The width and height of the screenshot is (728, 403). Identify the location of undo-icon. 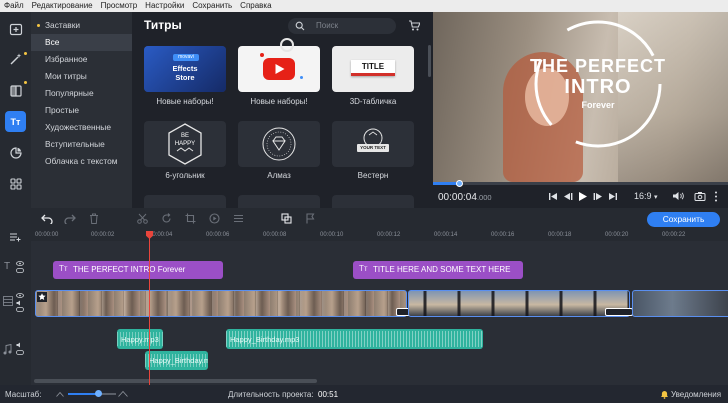
(47, 218).